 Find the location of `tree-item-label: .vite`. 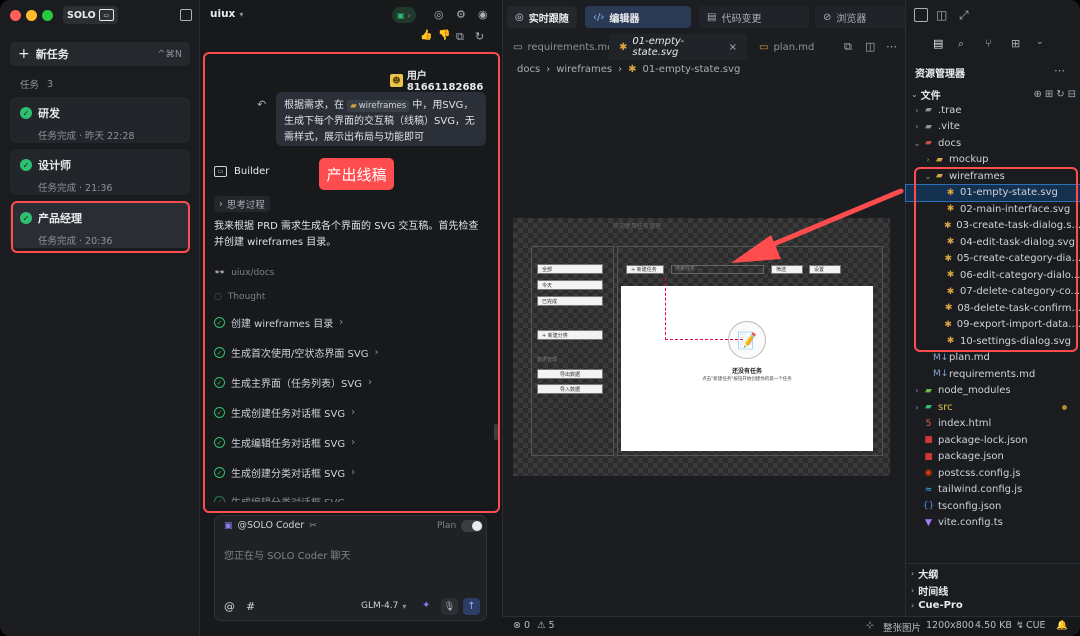

tree-item-label: .vite is located at coordinates (949, 126).